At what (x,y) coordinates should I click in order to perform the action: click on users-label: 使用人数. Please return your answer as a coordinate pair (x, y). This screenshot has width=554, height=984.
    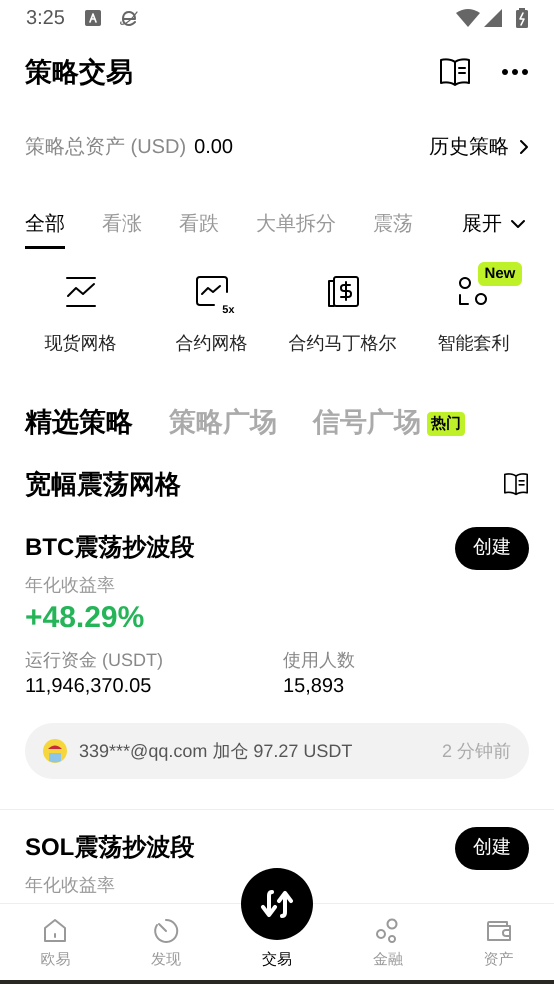
    Looking at the image, I should click on (319, 660).